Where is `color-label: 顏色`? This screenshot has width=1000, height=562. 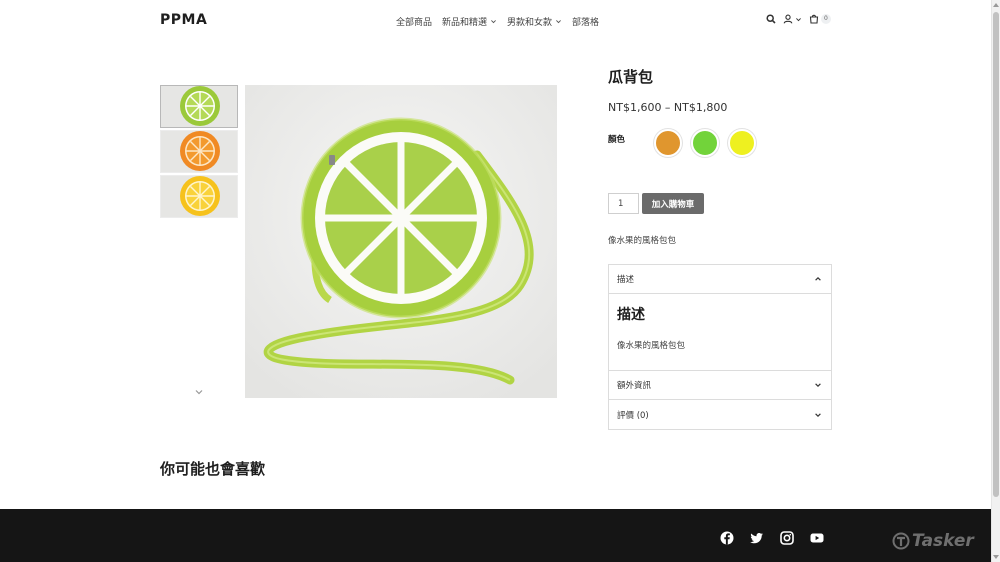
color-label: 顏色 is located at coordinates (617, 140).